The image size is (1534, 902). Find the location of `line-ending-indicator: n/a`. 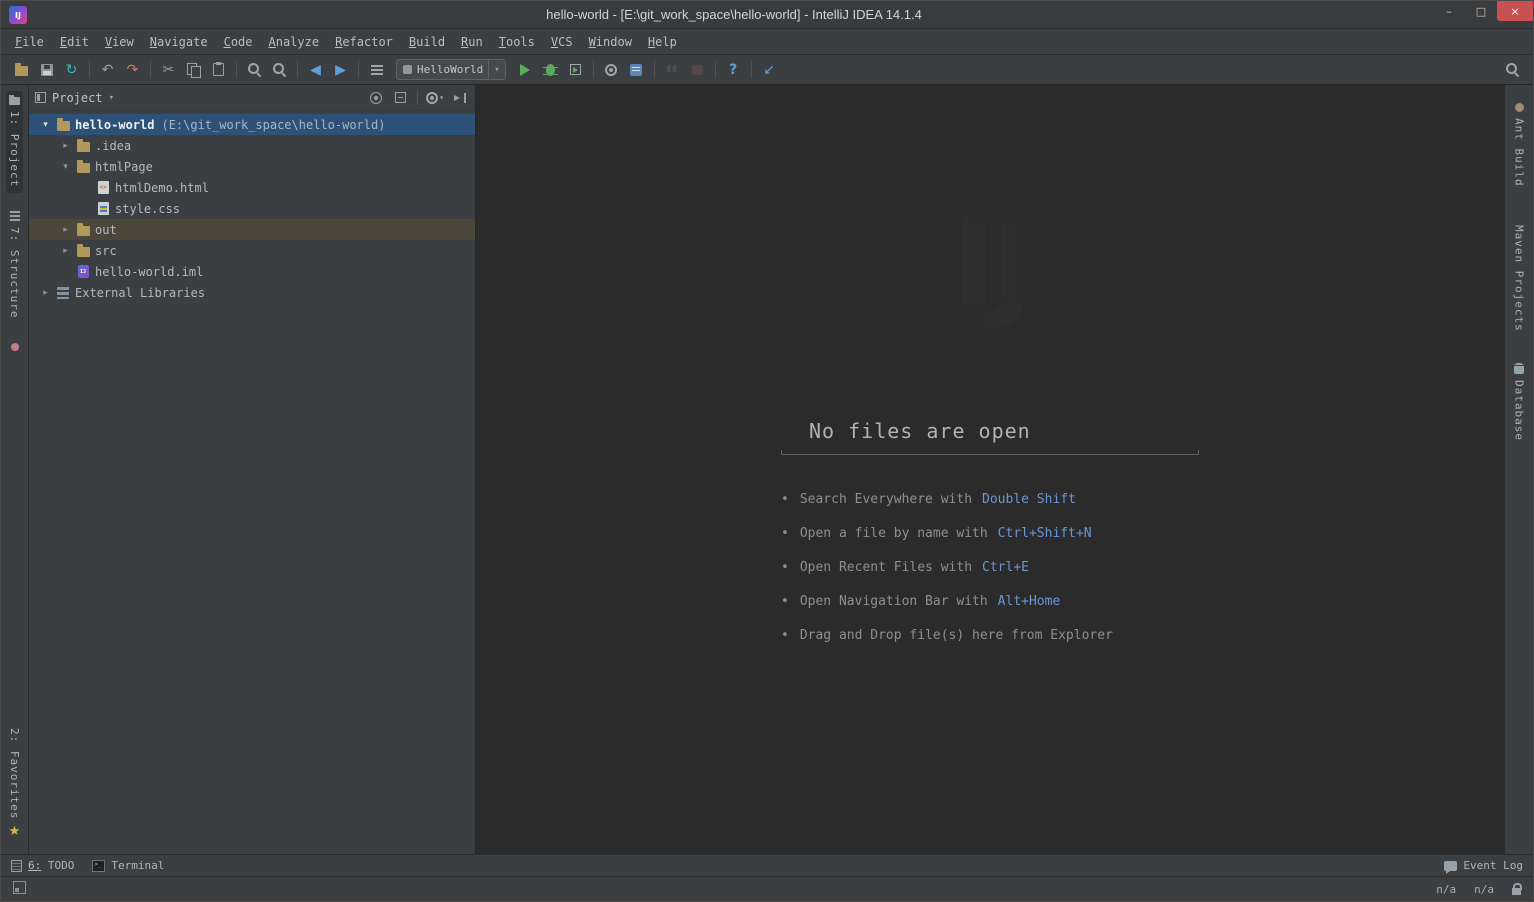

line-ending-indicator: n/a is located at coordinates (1484, 889).